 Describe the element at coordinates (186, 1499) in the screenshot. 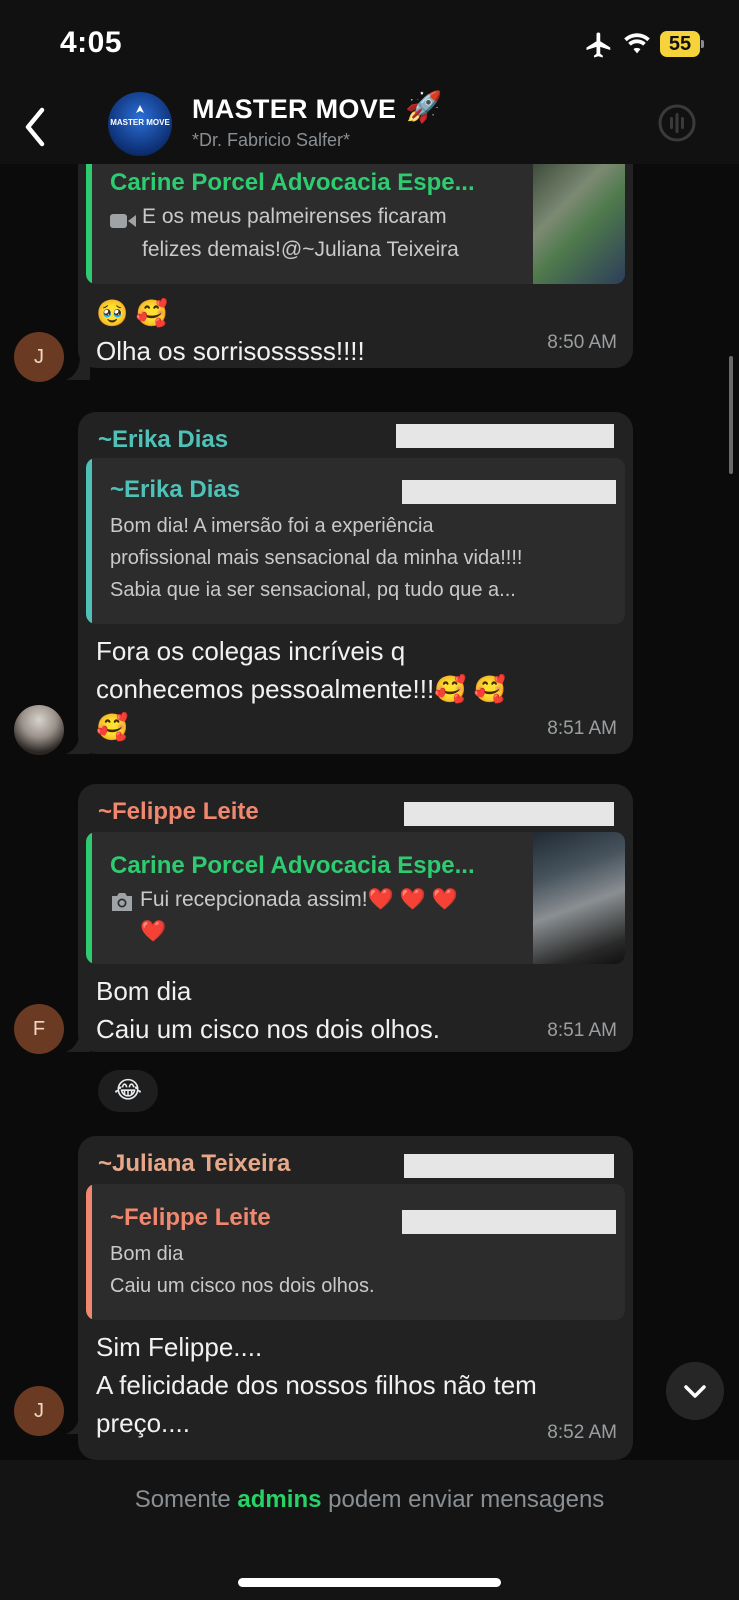

I see `notice-text-before: Somente` at that location.